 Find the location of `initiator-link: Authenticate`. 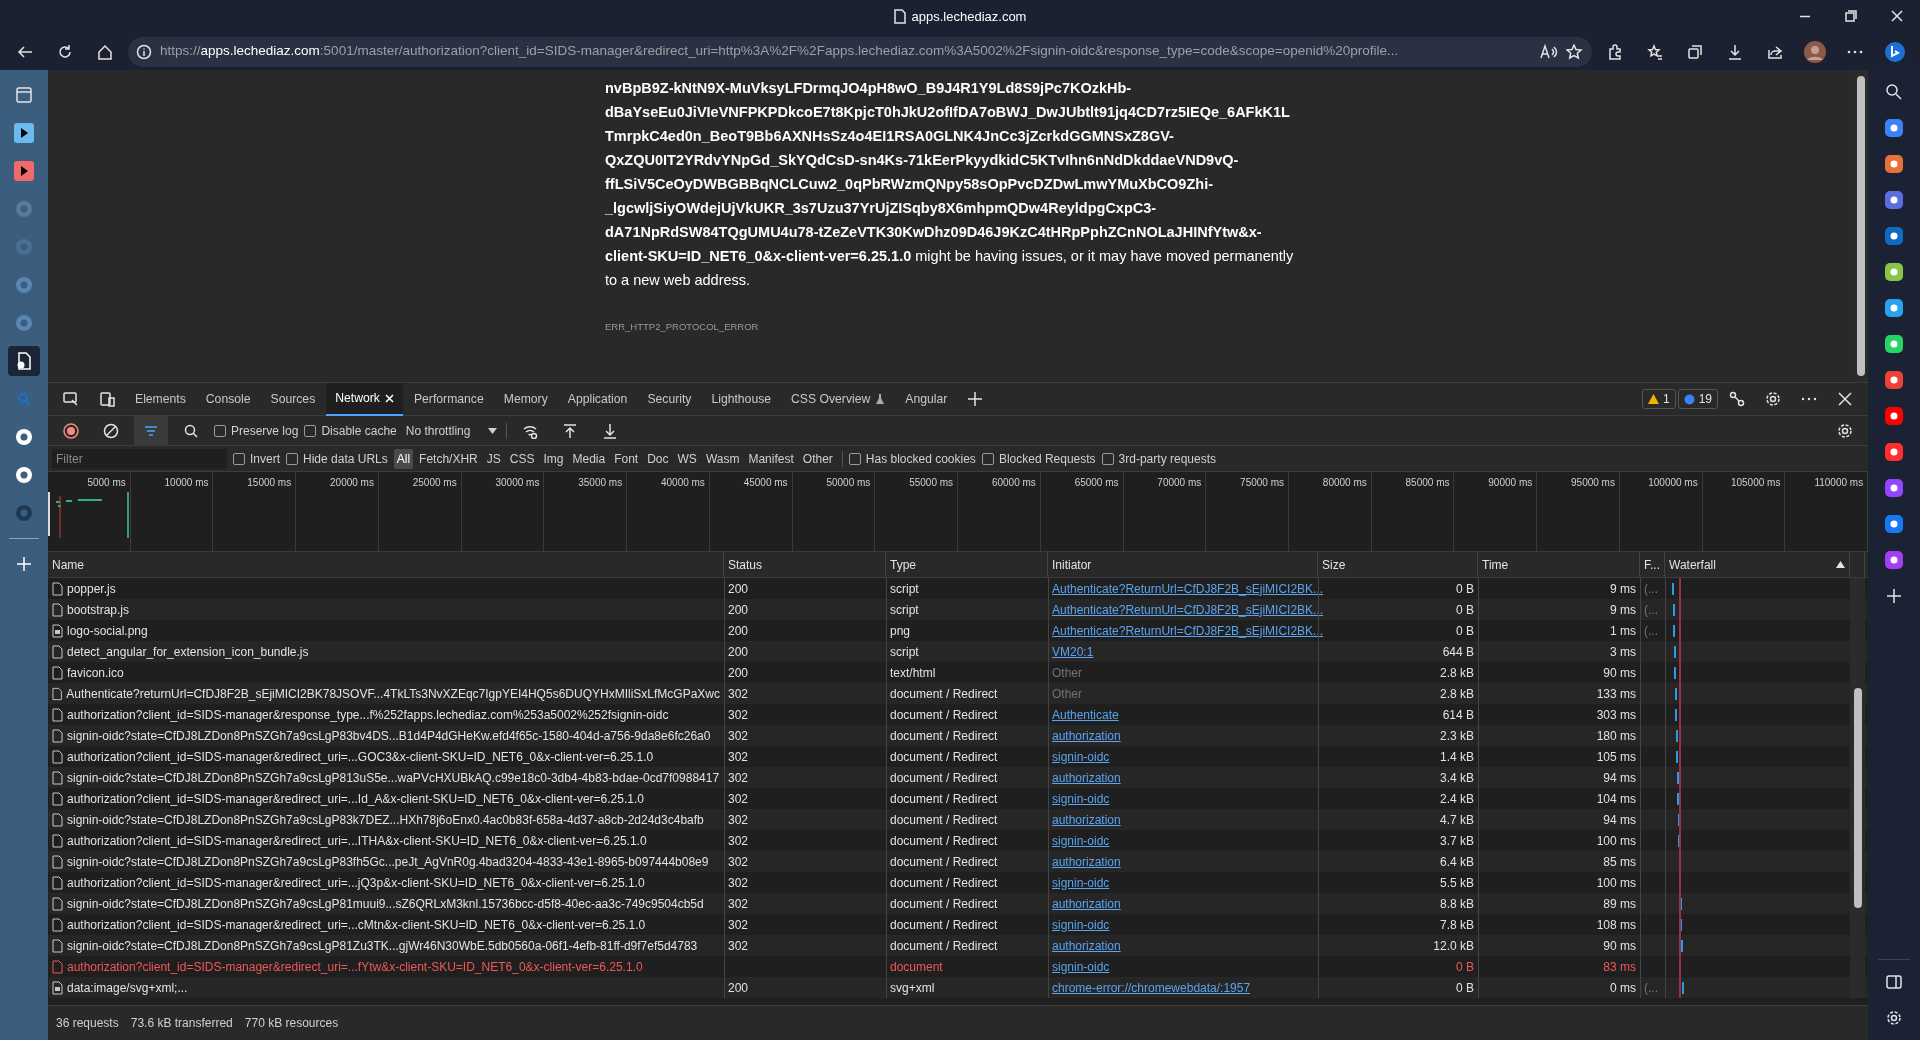

initiator-link: Authenticate is located at coordinates (1085, 714).